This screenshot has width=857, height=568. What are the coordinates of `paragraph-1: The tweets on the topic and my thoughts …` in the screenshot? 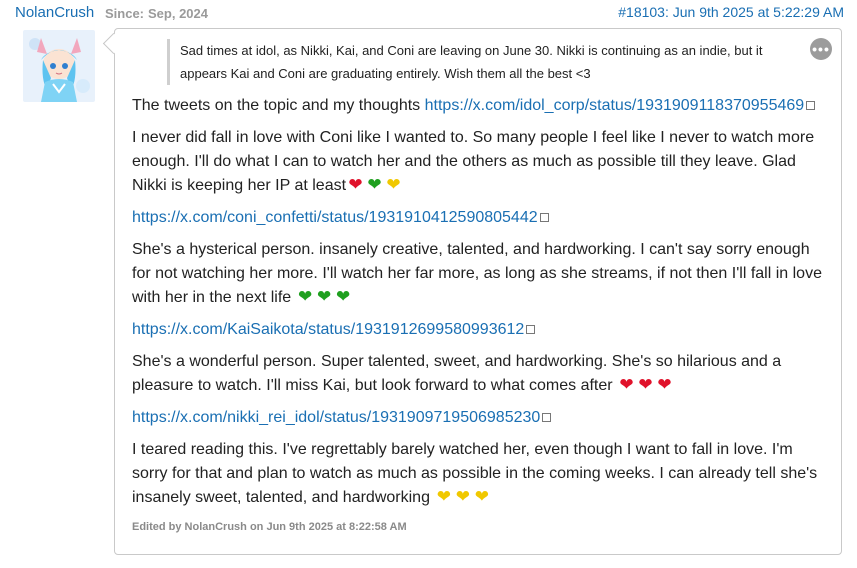 It's located at (482, 106).